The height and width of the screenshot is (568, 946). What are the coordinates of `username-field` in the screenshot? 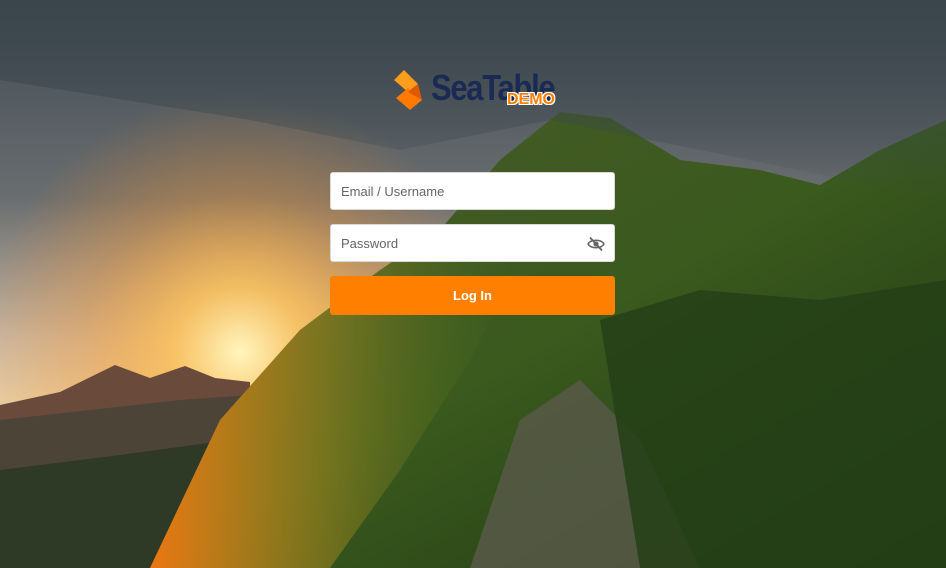 It's located at (472, 191).